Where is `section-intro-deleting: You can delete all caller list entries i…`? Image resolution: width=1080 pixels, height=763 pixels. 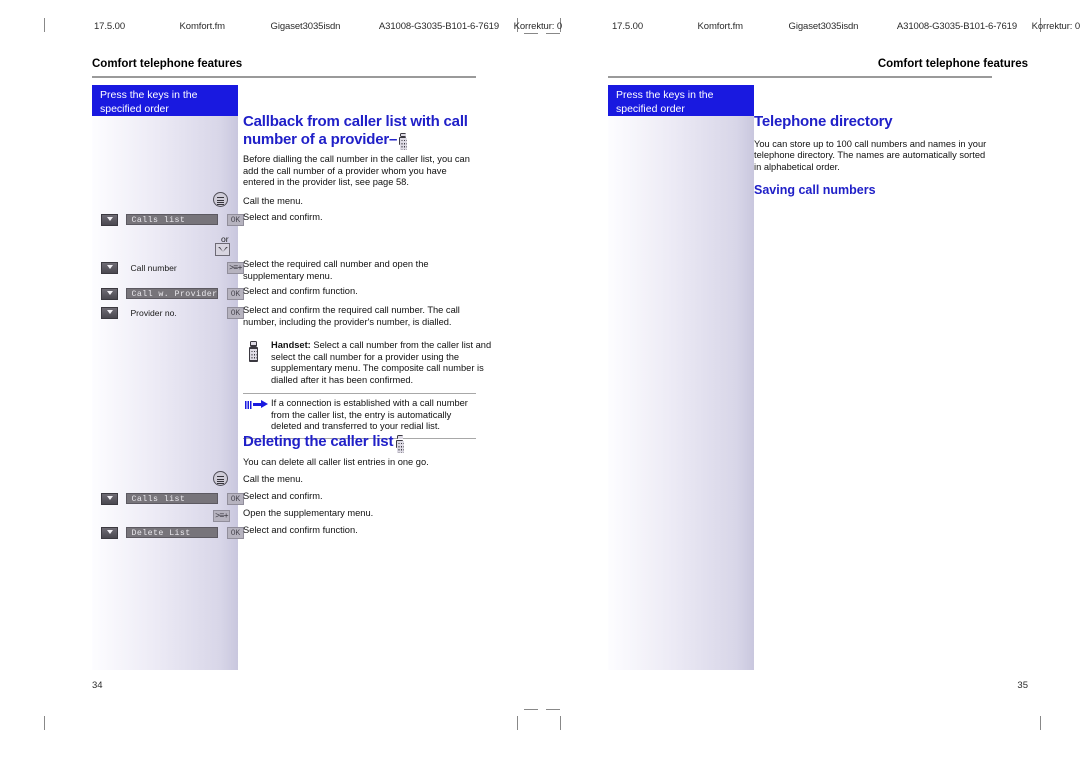
section-intro-deleting: You can delete all caller list entries i… is located at coordinates (336, 462).